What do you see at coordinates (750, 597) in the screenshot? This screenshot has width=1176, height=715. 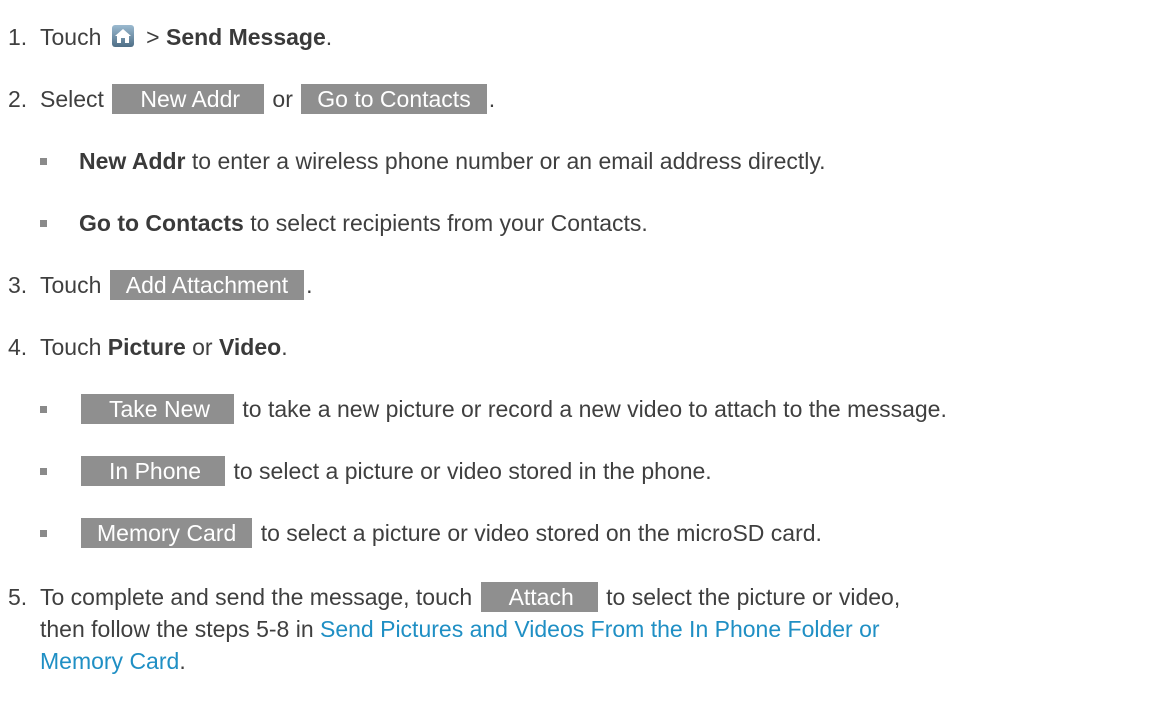 I see `step-post: to select the picture or video,` at bounding box center [750, 597].